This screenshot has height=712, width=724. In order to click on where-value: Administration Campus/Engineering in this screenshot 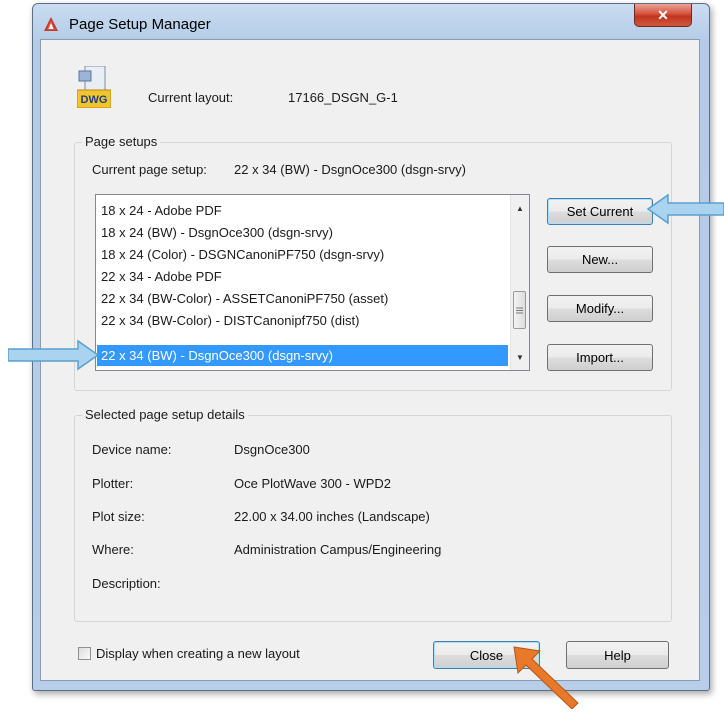, I will do `click(338, 549)`.